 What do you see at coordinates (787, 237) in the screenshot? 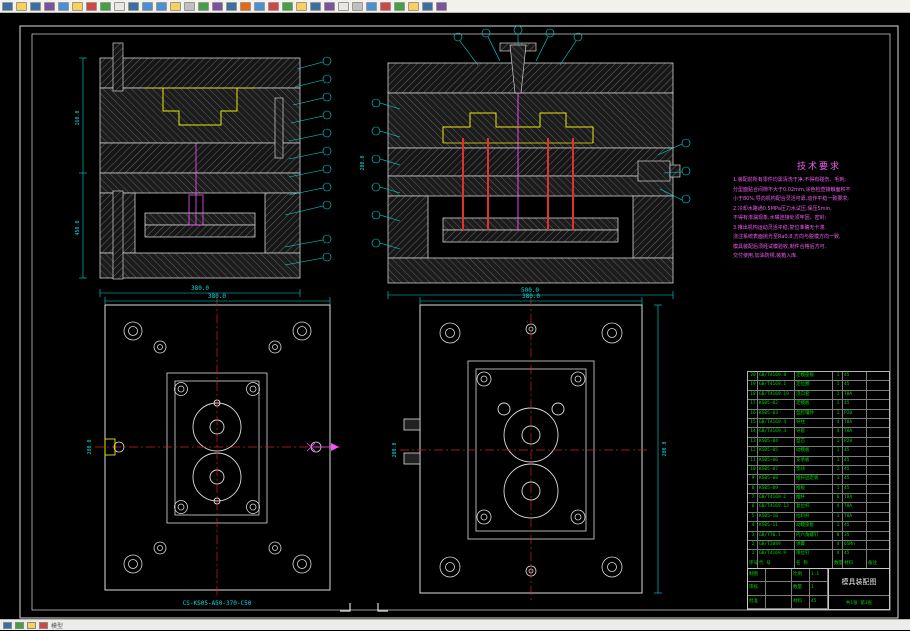
I see `technical-requirement-line: 浇注系统表面抛光至Ra0.8,方向与脱模方向一致,` at bounding box center [787, 237].